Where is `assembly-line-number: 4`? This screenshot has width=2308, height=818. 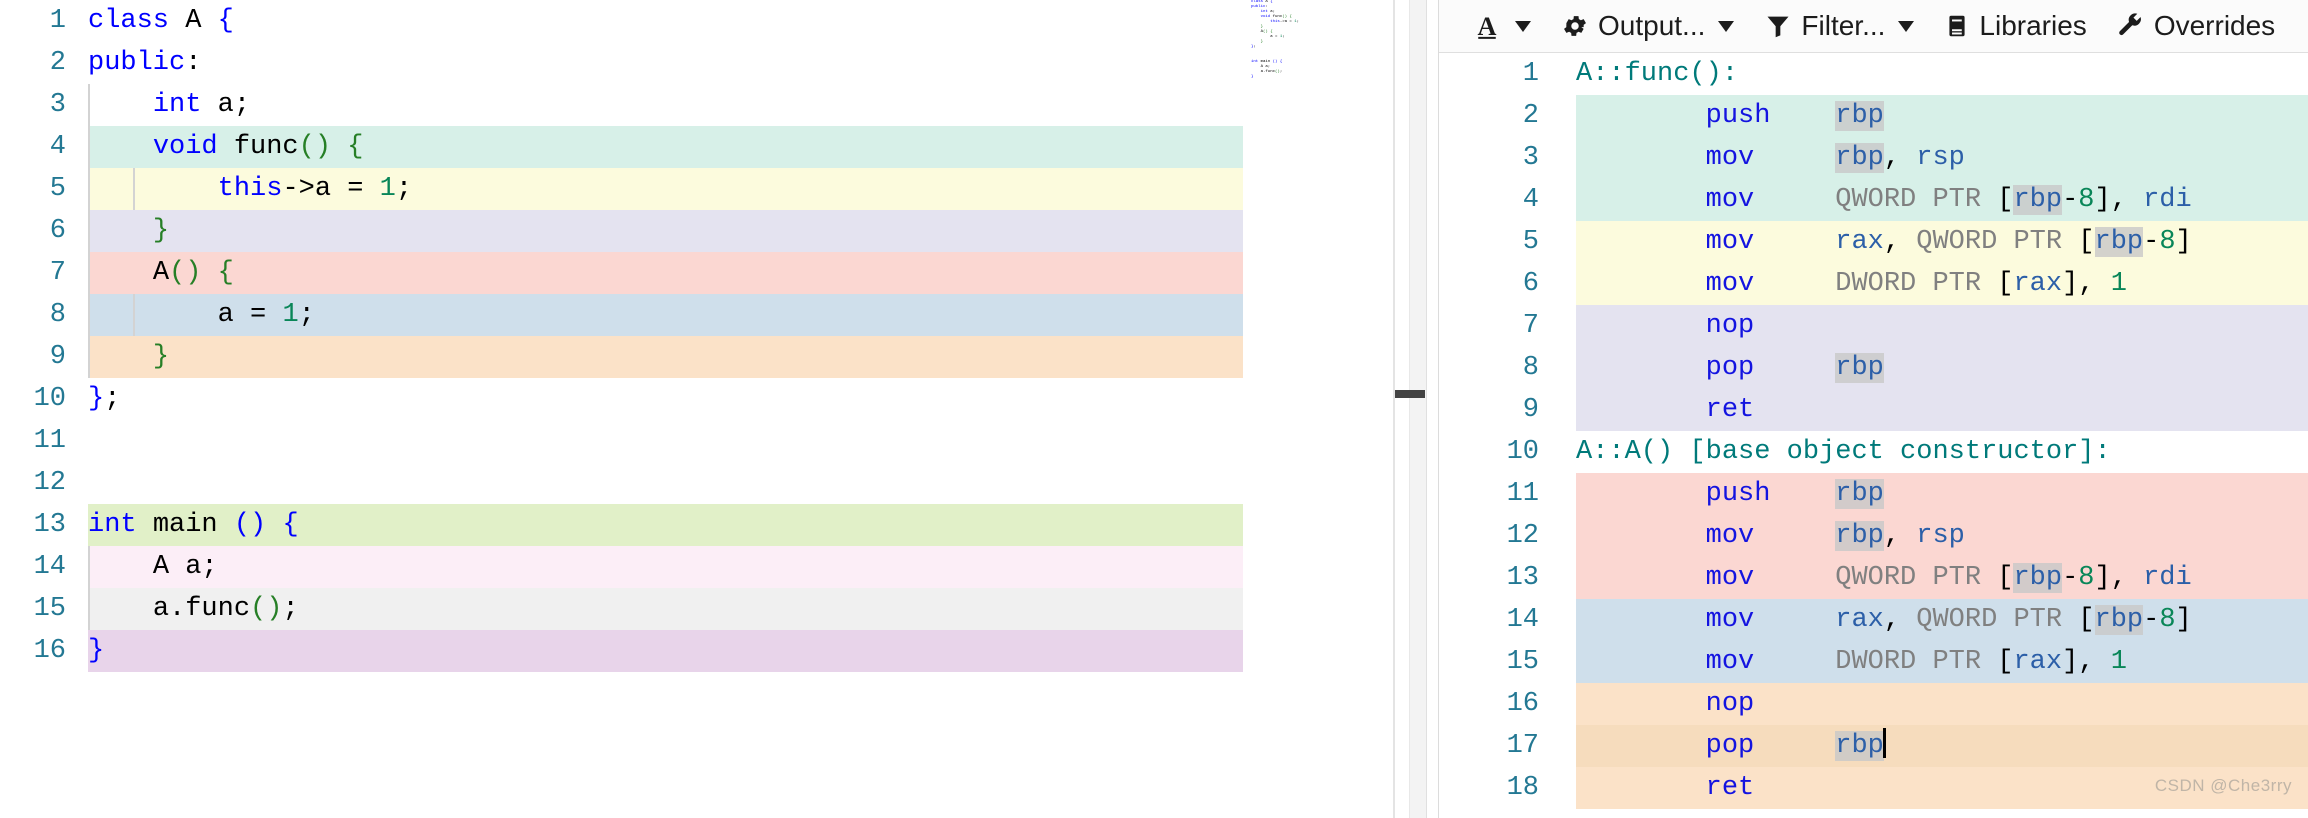 assembly-line-number: 4 is located at coordinates (1530, 200).